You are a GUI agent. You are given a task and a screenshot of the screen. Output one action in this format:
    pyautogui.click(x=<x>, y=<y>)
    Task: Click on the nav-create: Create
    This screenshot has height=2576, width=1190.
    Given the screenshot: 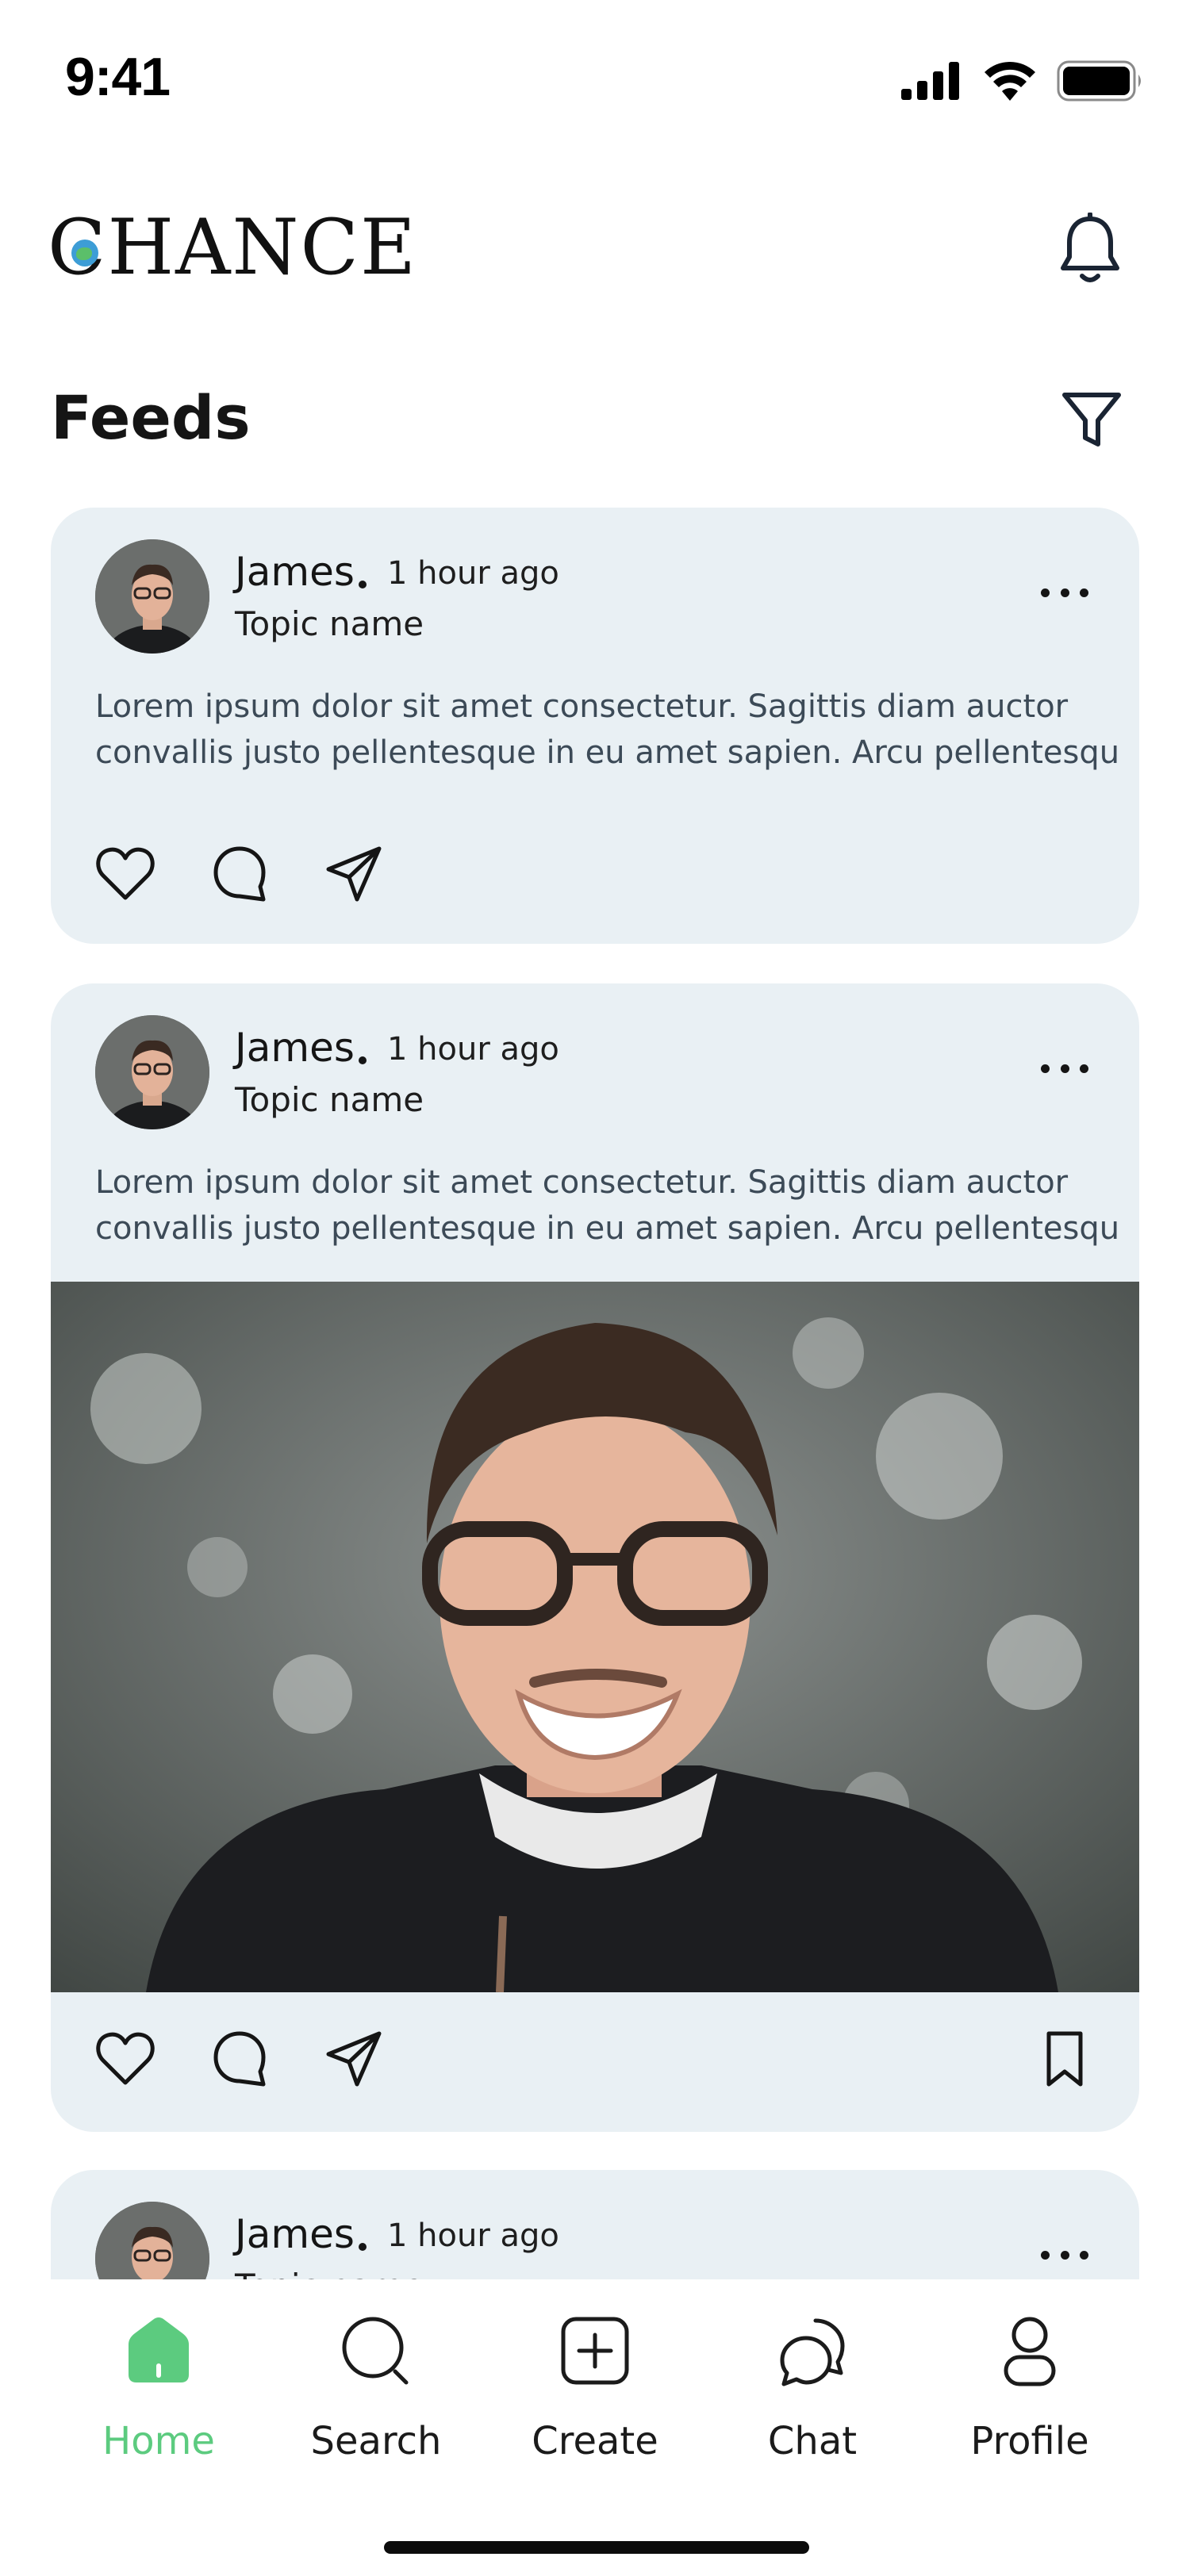 What is the action you would take?
    pyautogui.click(x=595, y=2398)
    